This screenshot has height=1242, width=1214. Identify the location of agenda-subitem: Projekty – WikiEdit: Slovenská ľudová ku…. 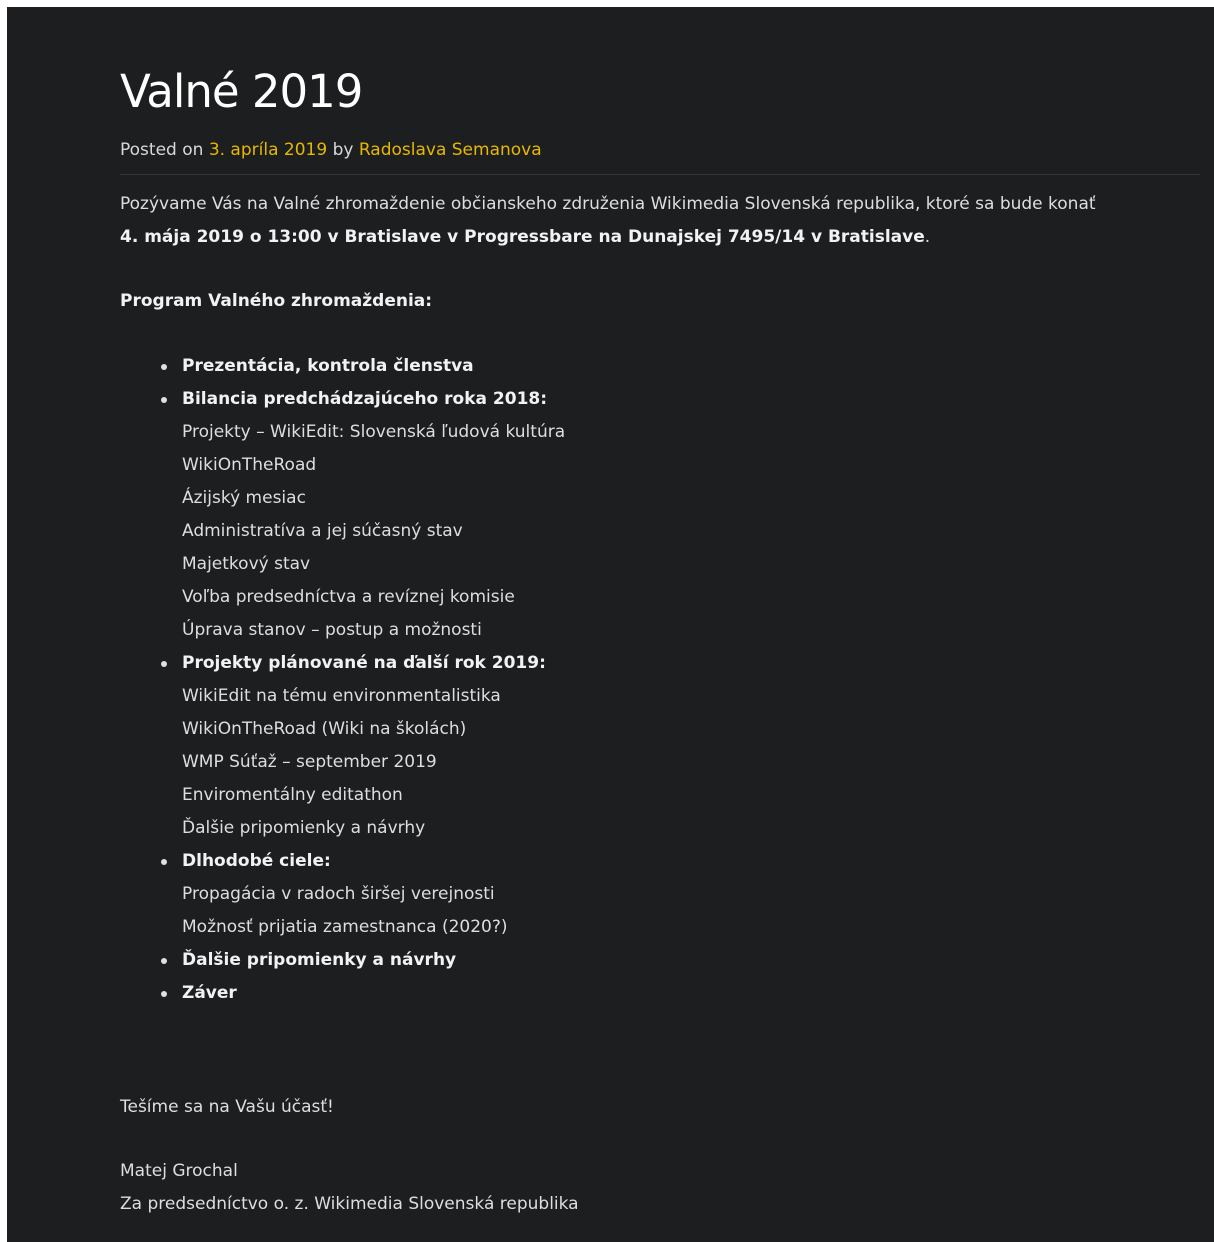
(374, 432).